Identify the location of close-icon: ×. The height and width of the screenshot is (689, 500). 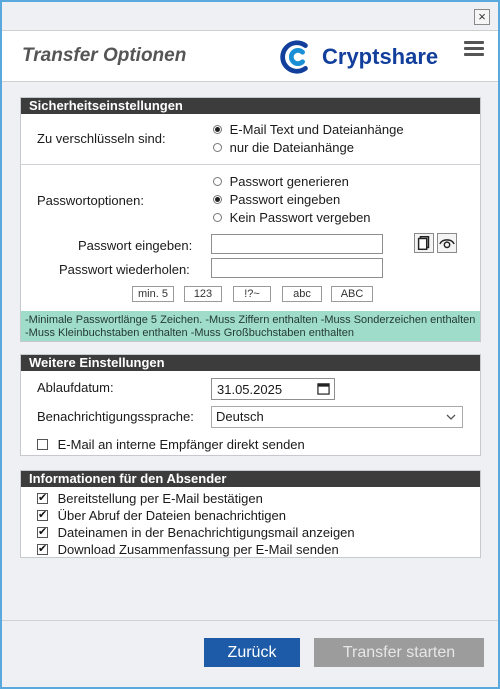
(482, 16).